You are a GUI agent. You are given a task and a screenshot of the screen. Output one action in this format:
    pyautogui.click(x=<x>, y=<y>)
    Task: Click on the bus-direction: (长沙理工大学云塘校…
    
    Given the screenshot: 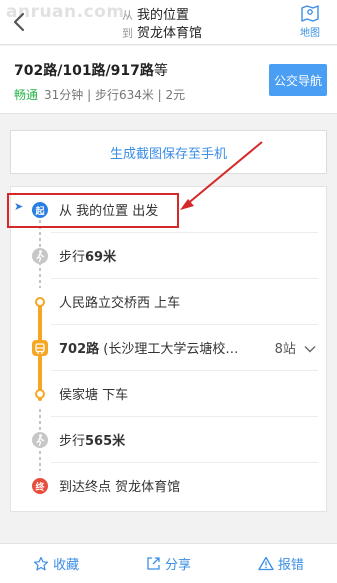 What is the action you would take?
    pyautogui.click(x=171, y=349)
    